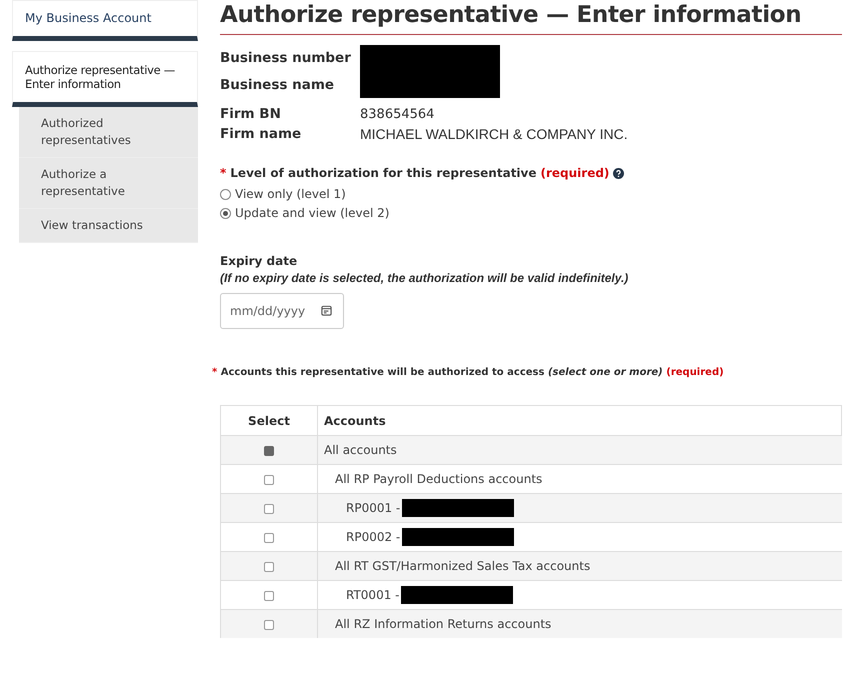  Describe the element at coordinates (438, 479) in the screenshot. I see `account-name: All RP Payroll Deductions accounts` at that location.